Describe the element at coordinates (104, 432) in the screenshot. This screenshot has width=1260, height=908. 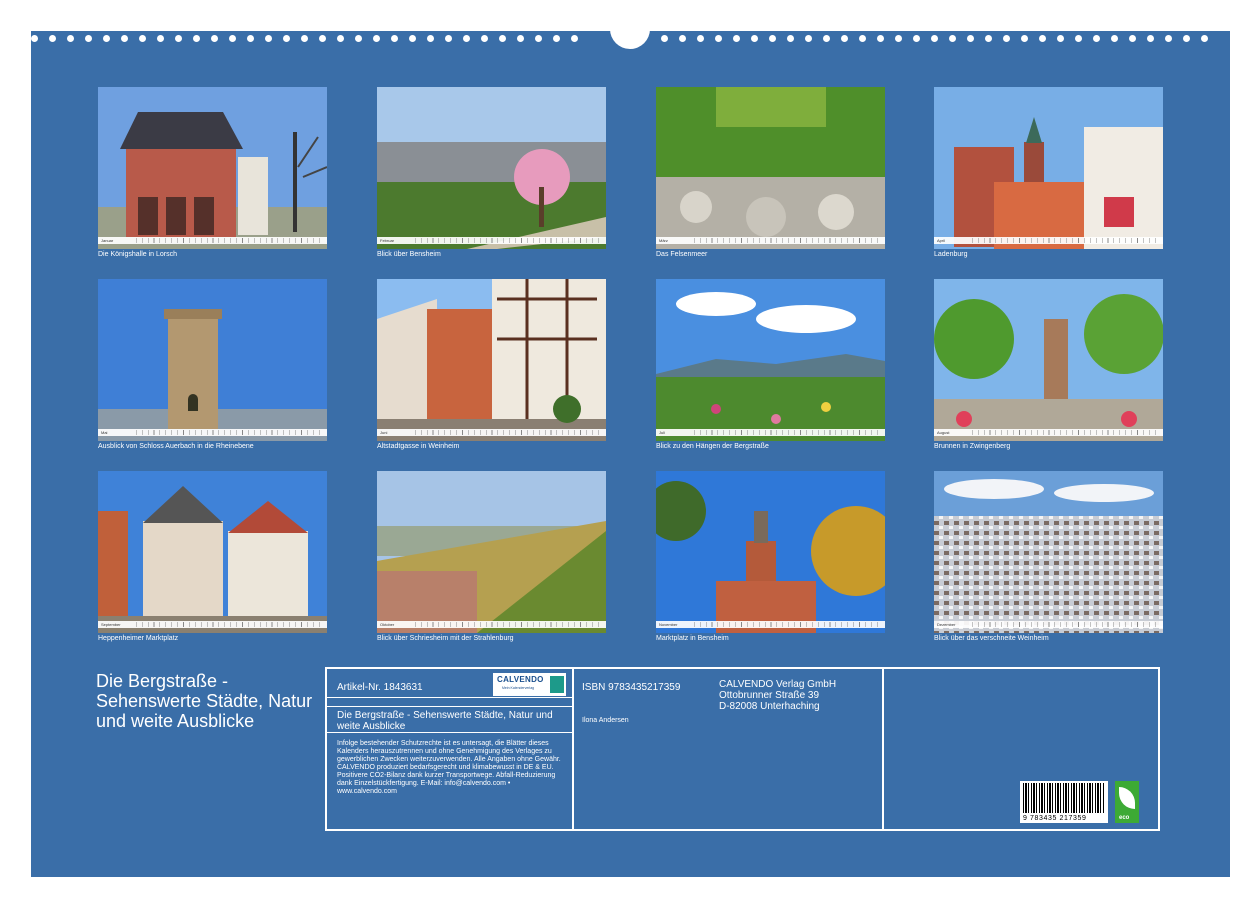
I see `month-label: Mai` at that location.